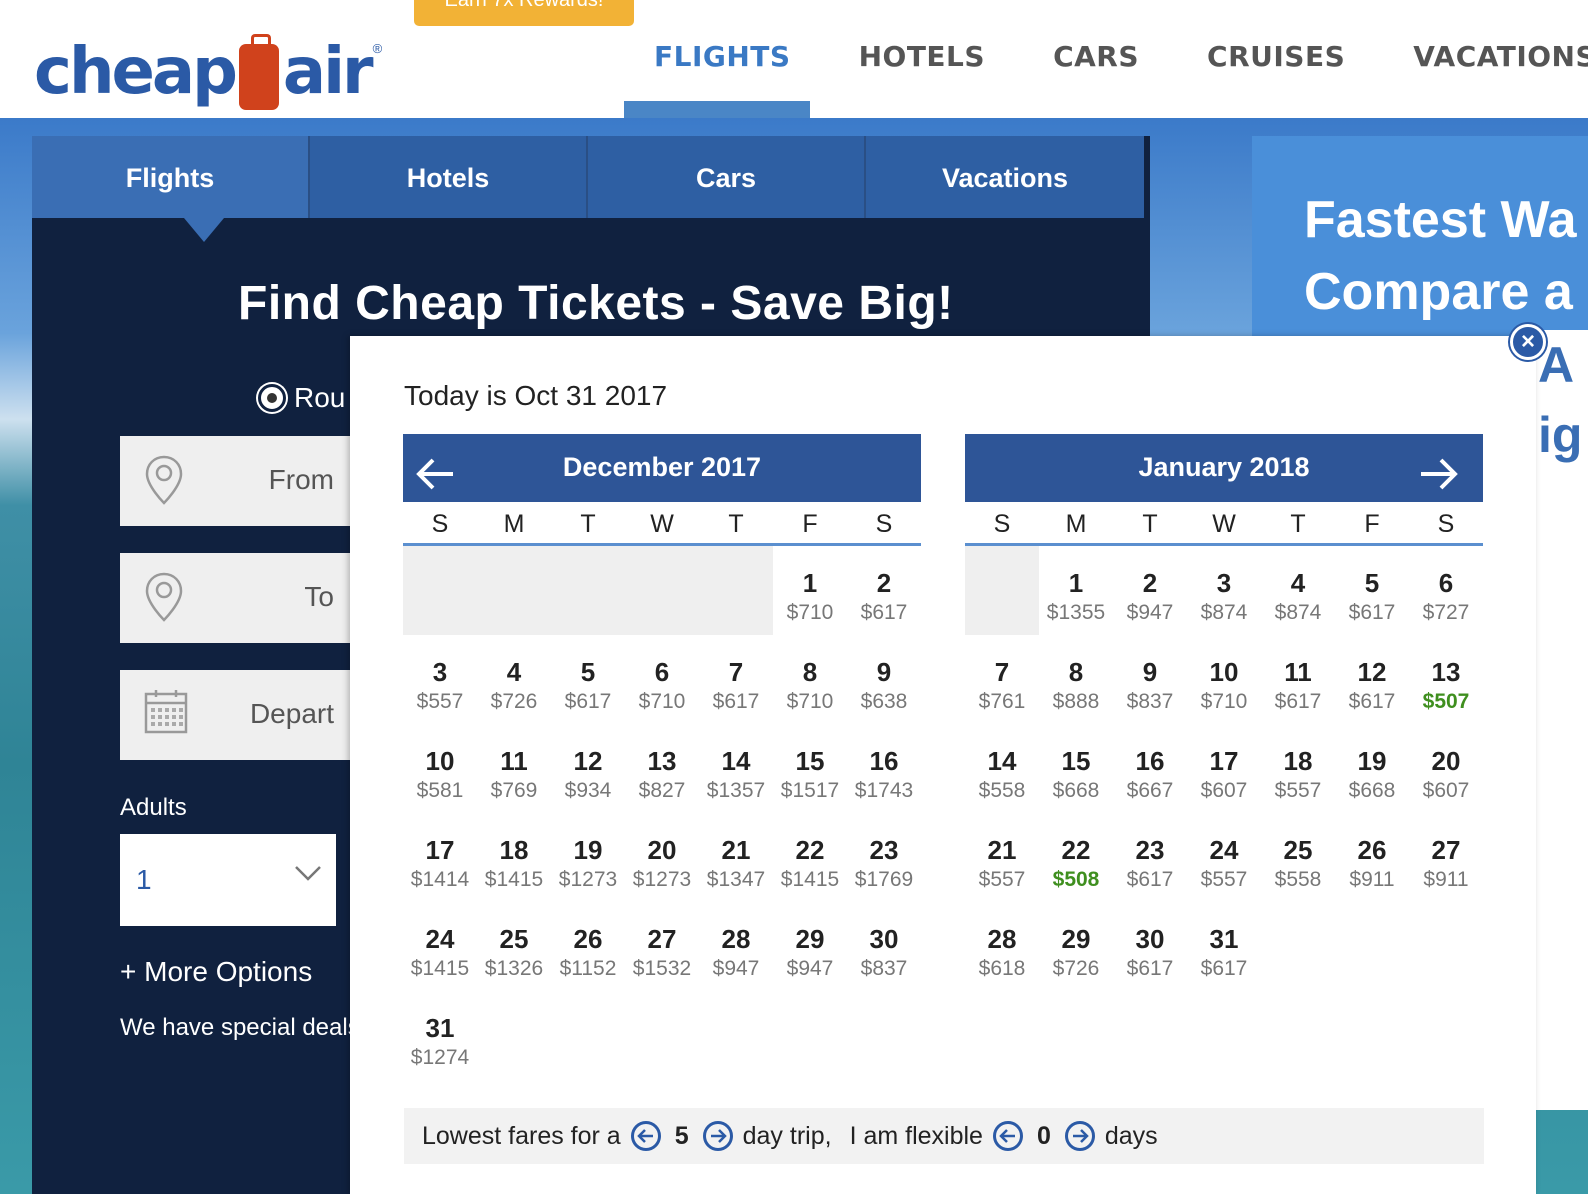 This screenshot has height=1194, width=1588. Describe the element at coordinates (1150, 946) in the screenshot. I see `calendar-day: 30 $617` at that location.